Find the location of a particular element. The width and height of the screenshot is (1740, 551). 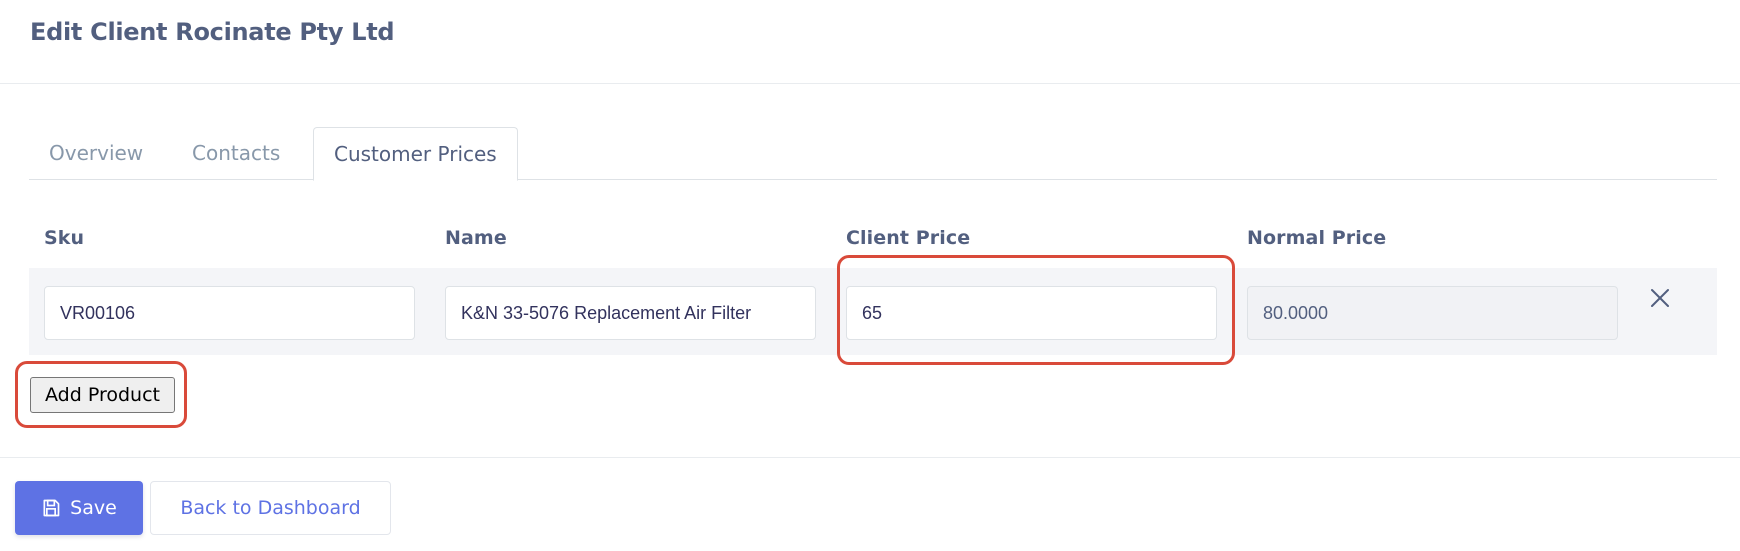

save-button: Save is located at coordinates (79, 508).